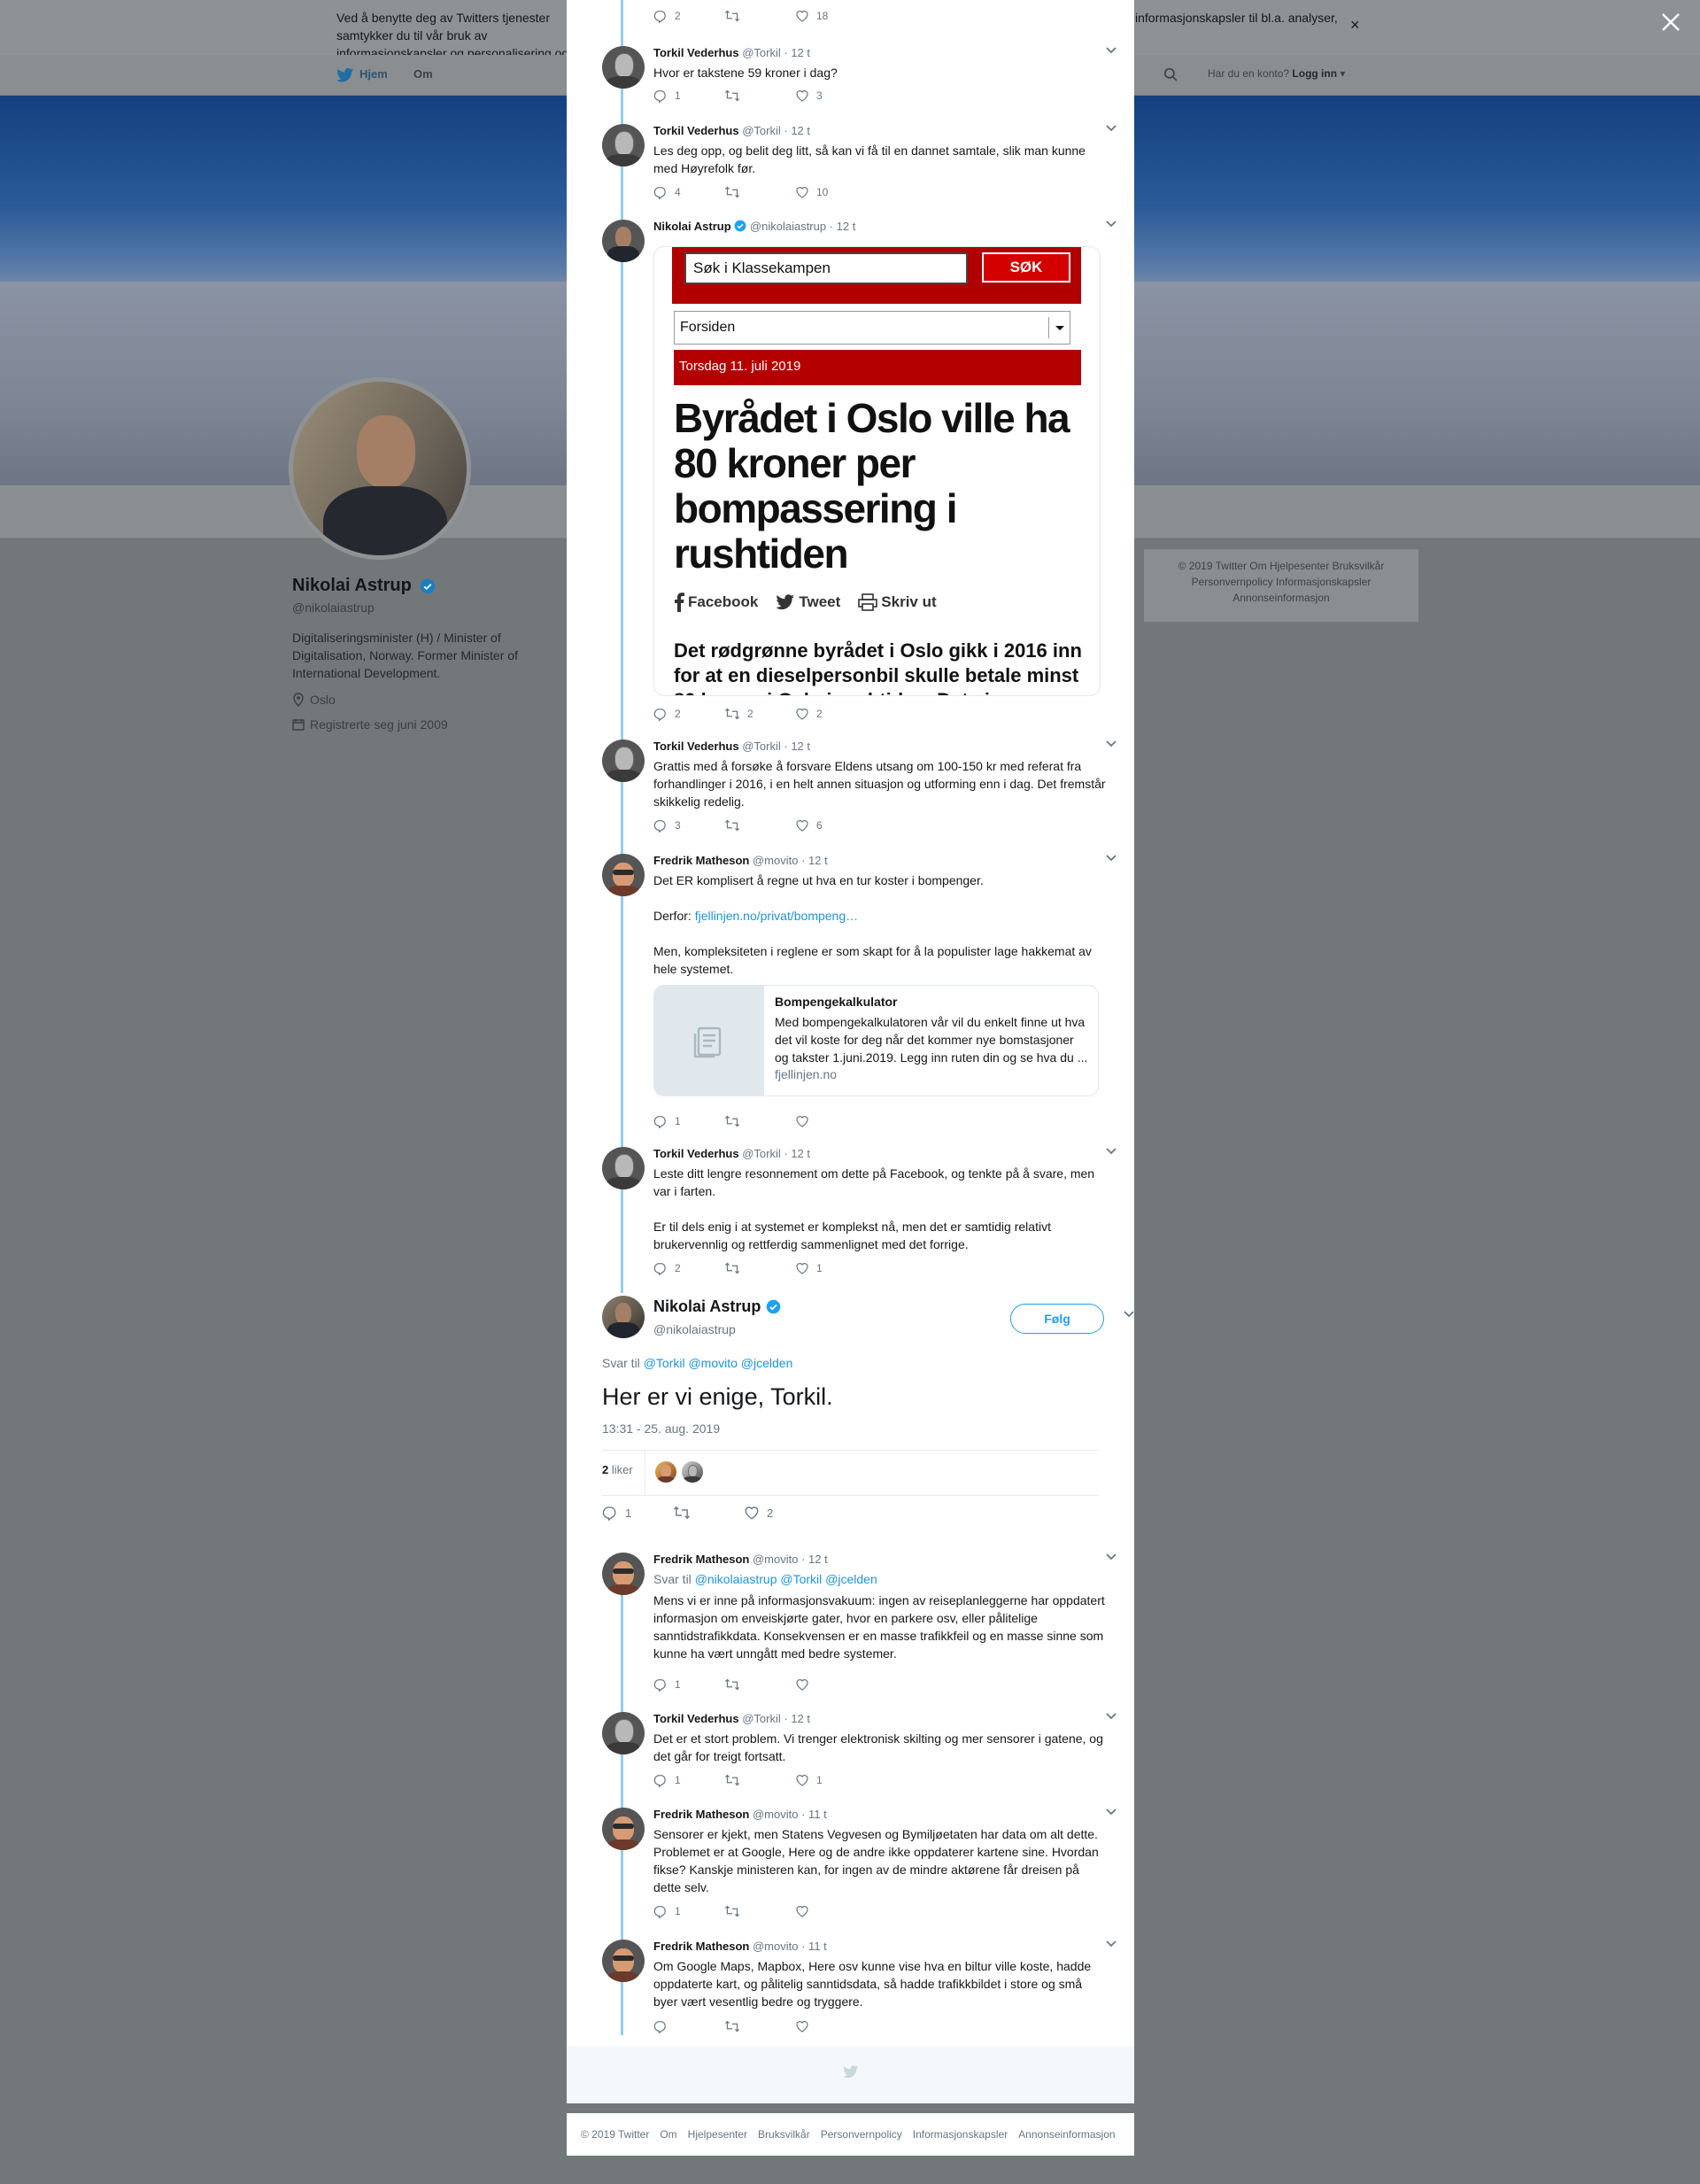 Image resolution: width=1700 pixels, height=2184 pixels. Describe the element at coordinates (694, 1329) in the screenshot. I see `main-tweet-handle: @nikolaiastrup` at that location.